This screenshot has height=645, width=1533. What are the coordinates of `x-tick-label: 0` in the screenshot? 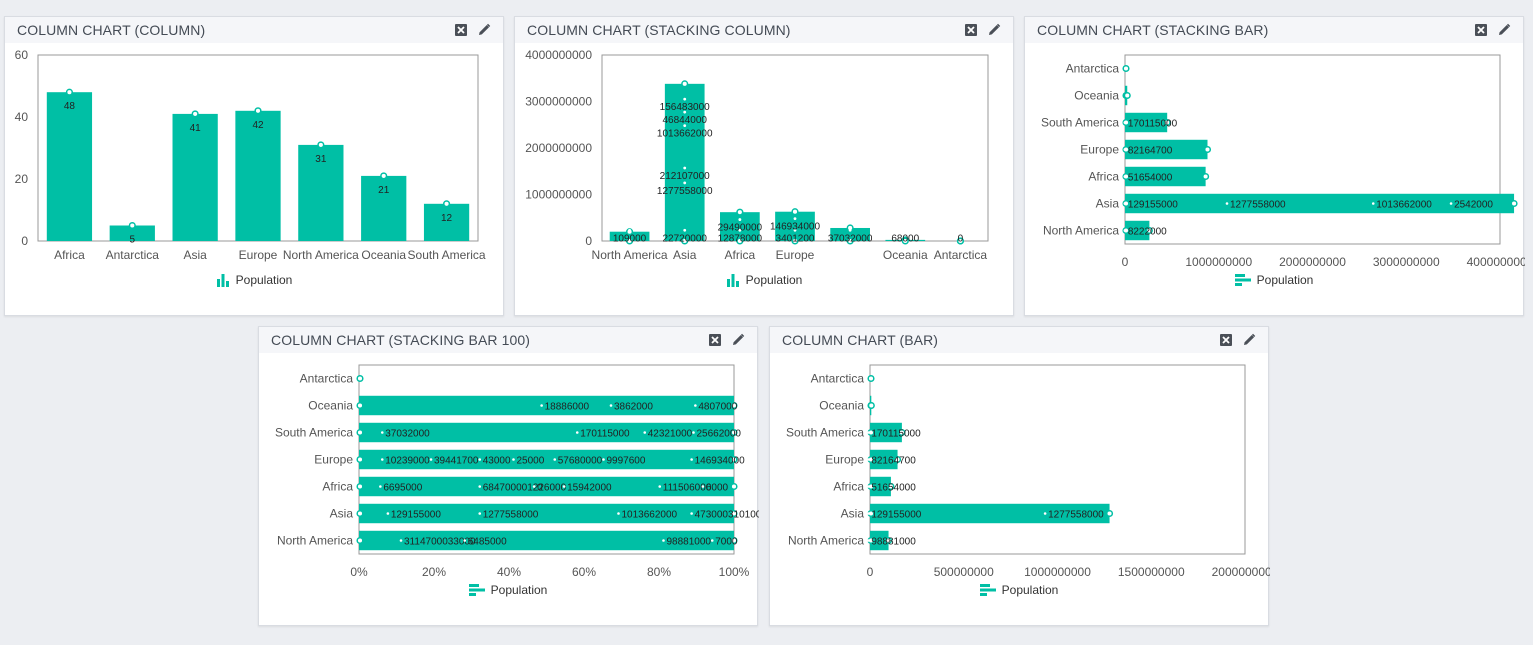 It's located at (1125, 262).